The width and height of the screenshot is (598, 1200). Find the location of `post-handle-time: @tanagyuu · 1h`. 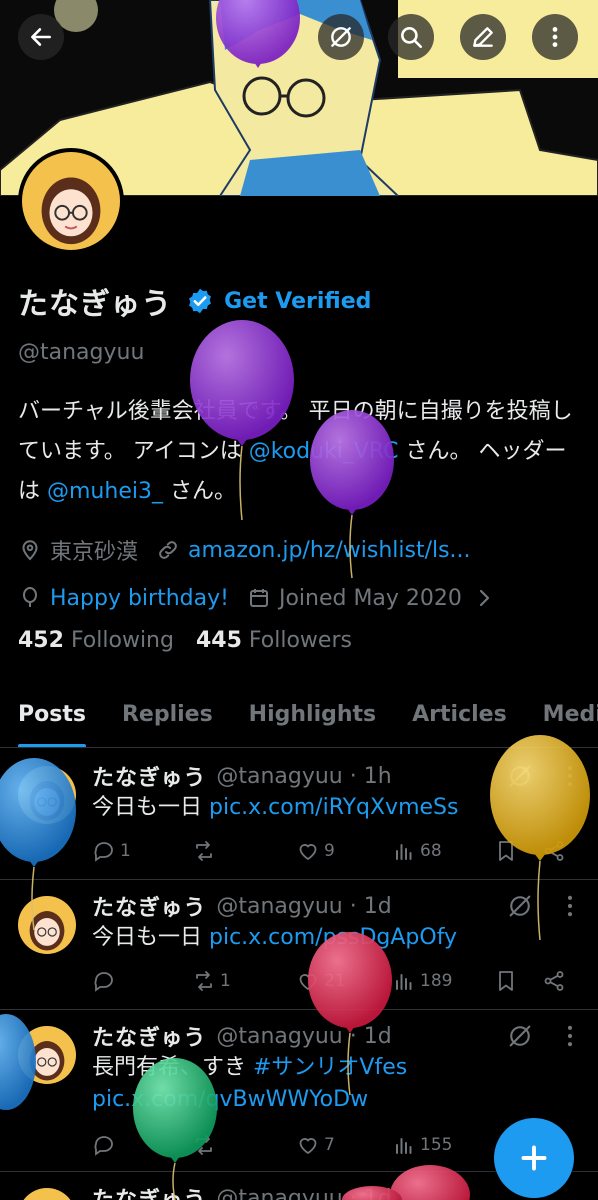

post-handle-time: @tanagyuu · 1h is located at coordinates (304, 776).